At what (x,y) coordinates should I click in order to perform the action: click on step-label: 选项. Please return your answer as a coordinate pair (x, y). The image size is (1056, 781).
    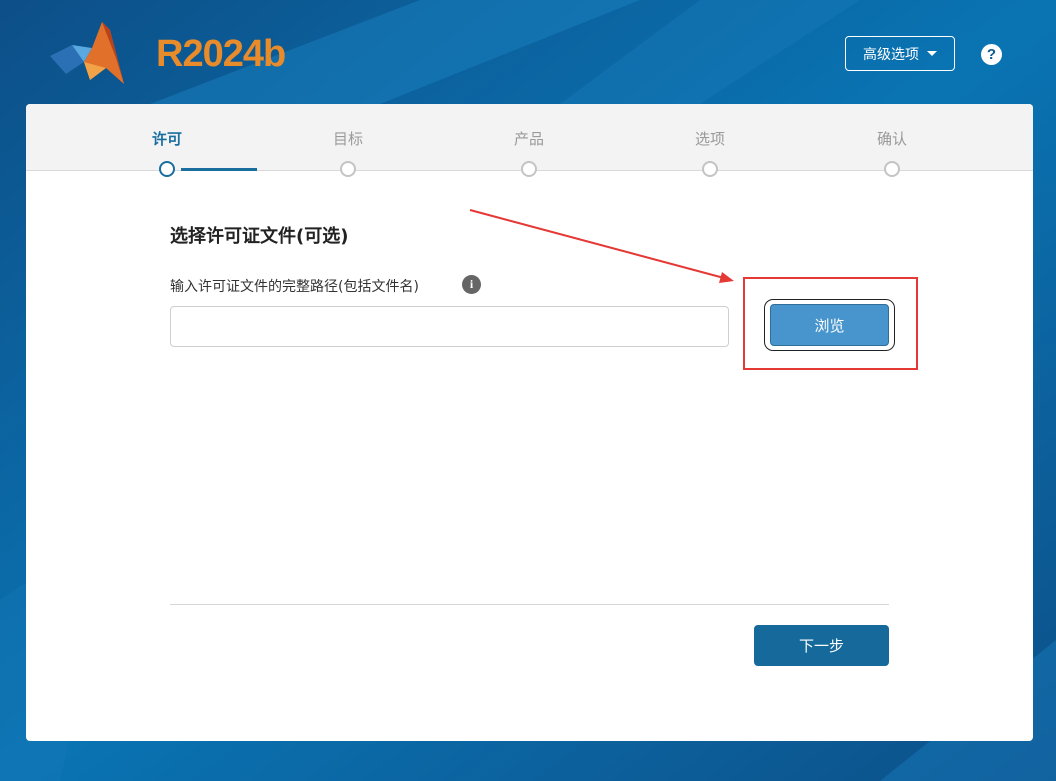
    Looking at the image, I should click on (709, 139).